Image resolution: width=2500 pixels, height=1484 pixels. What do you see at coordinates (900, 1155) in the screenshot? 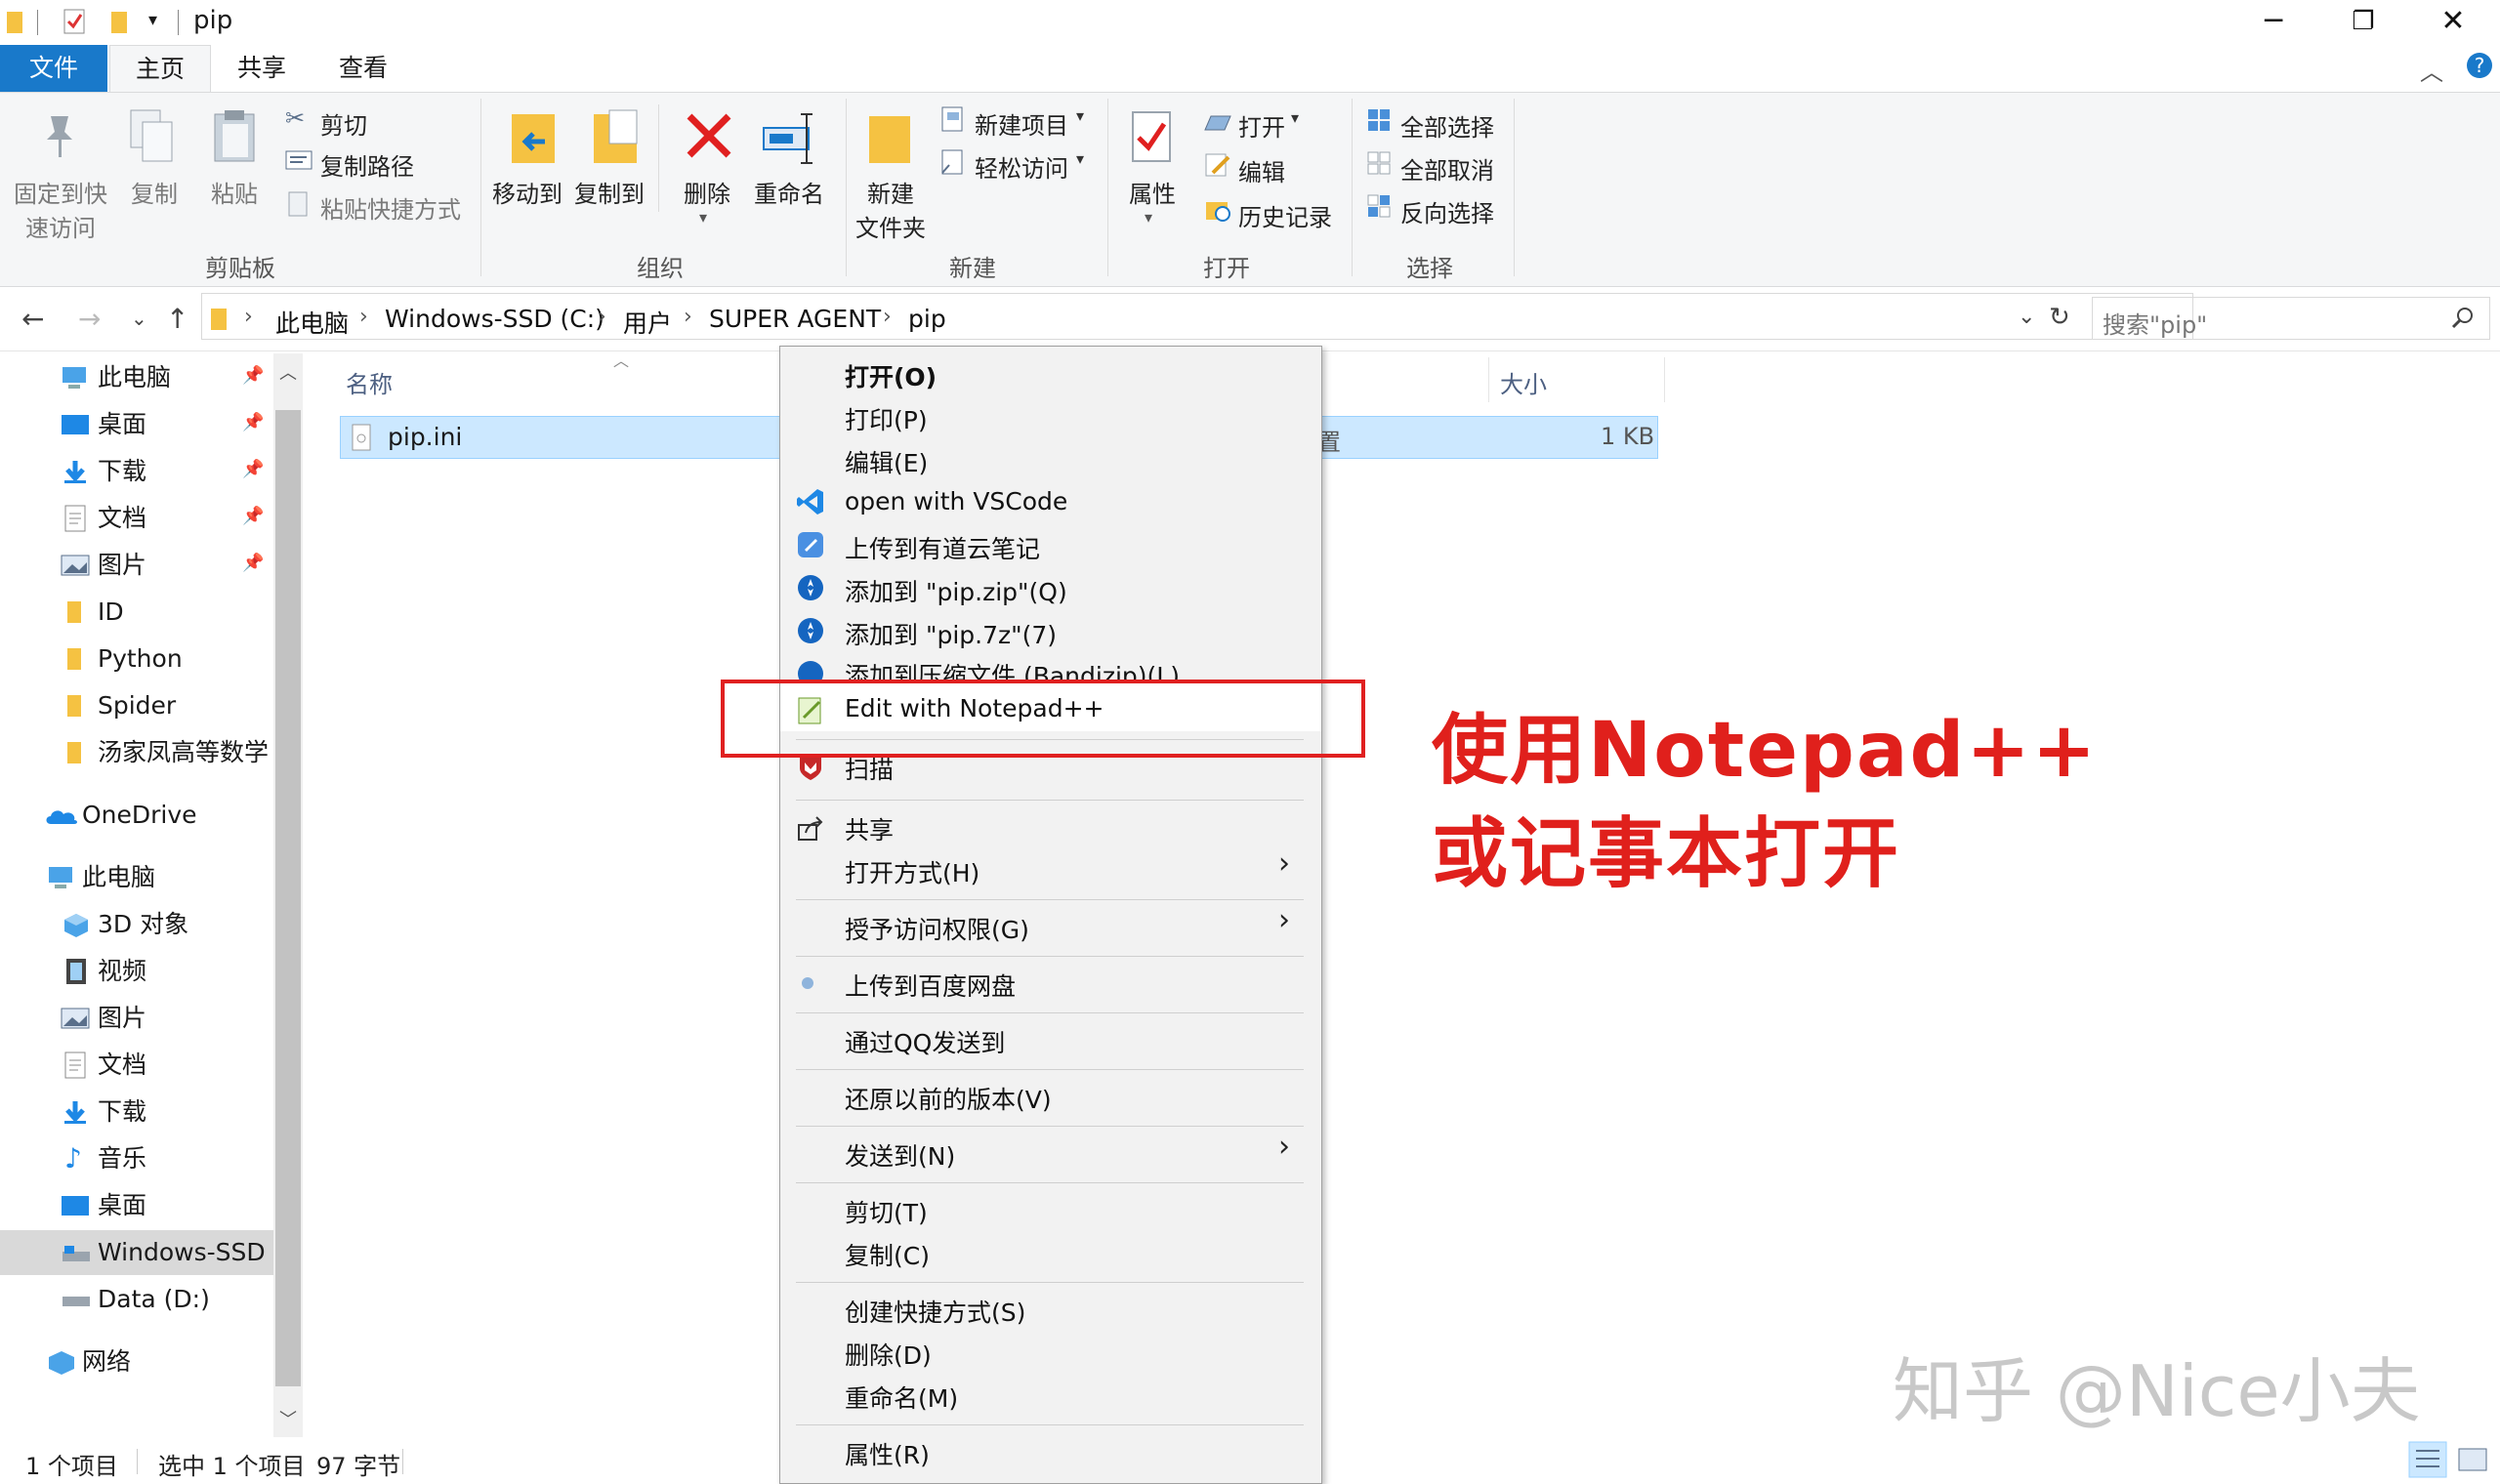
I see `menu-item-send-to: 发送到(N)` at bounding box center [900, 1155].